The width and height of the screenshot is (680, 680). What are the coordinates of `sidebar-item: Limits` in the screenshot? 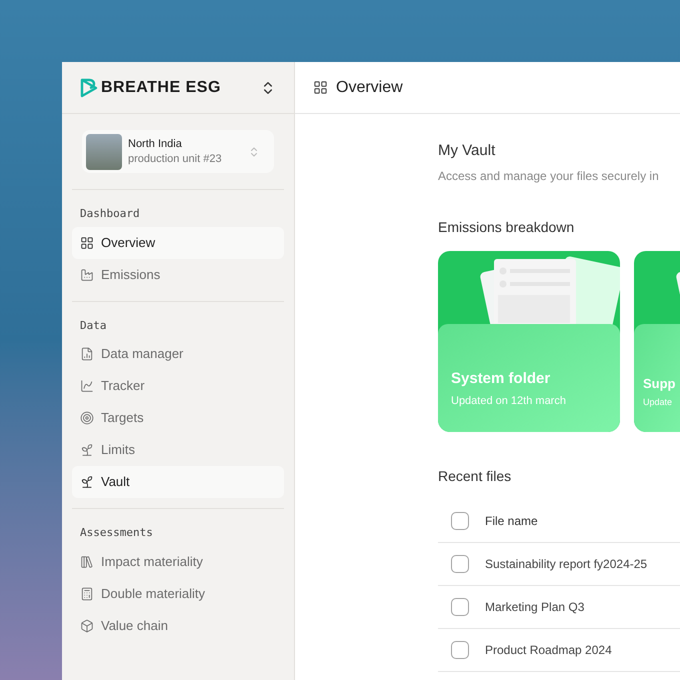 It's located at (178, 450).